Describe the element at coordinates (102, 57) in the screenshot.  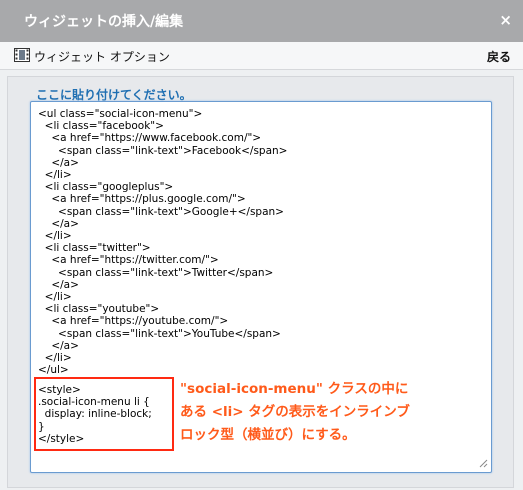
I see `widget-options-label: ウィジェット オプション` at that location.